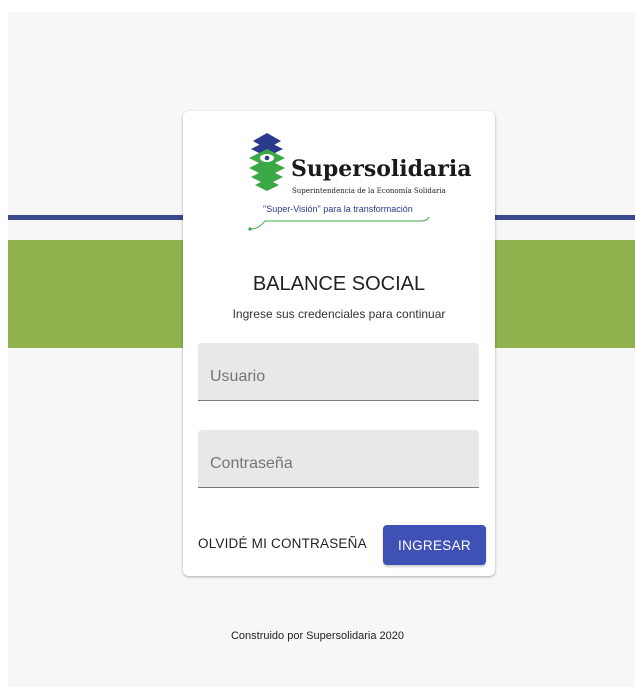 The width and height of the screenshot is (635, 687). What do you see at coordinates (339, 284) in the screenshot?
I see `page-title: BALANCE SOCIAL` at bounding box center [339, 284].